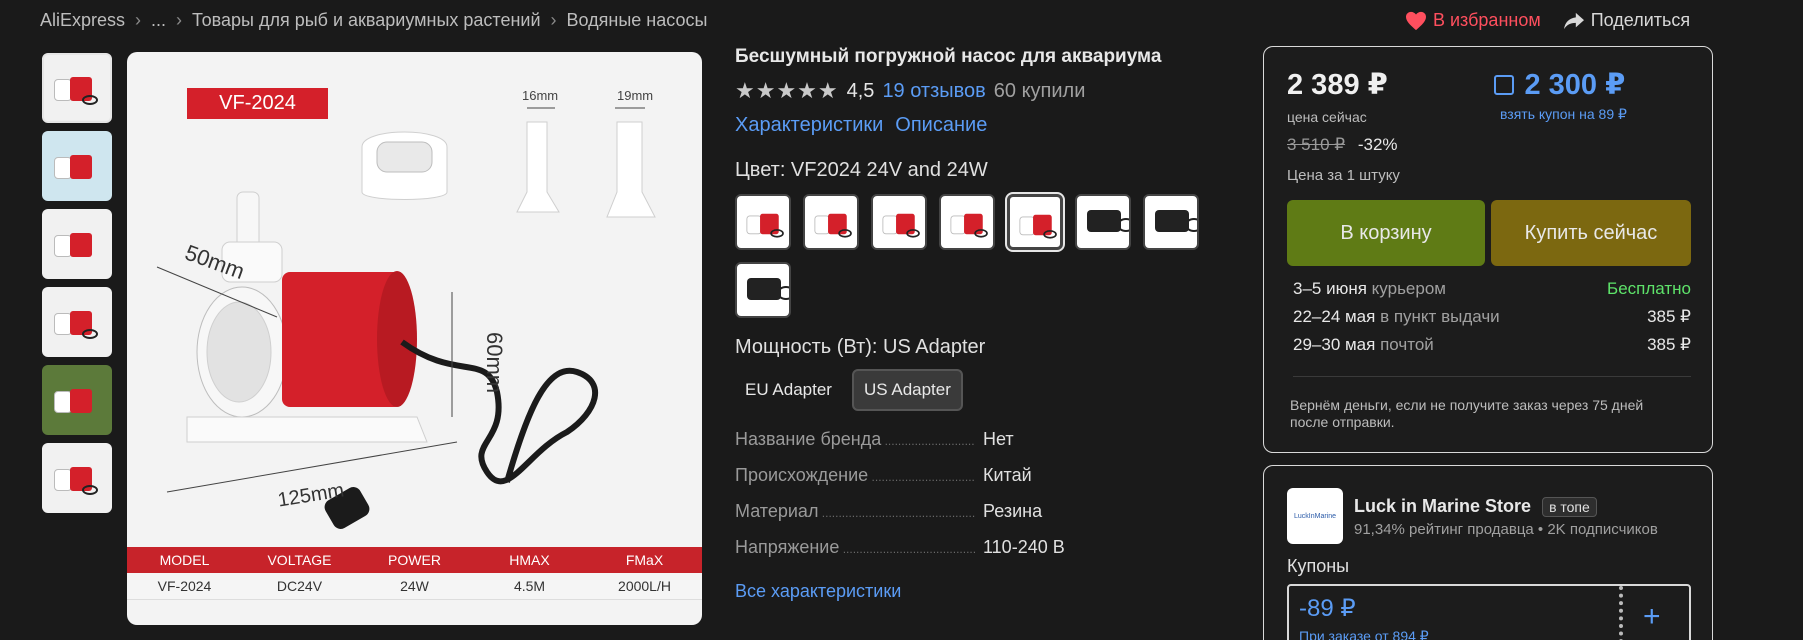 This screenshot has width=1803, height=640. I want to click on property-row: Материал Резина, so click(985, 519).